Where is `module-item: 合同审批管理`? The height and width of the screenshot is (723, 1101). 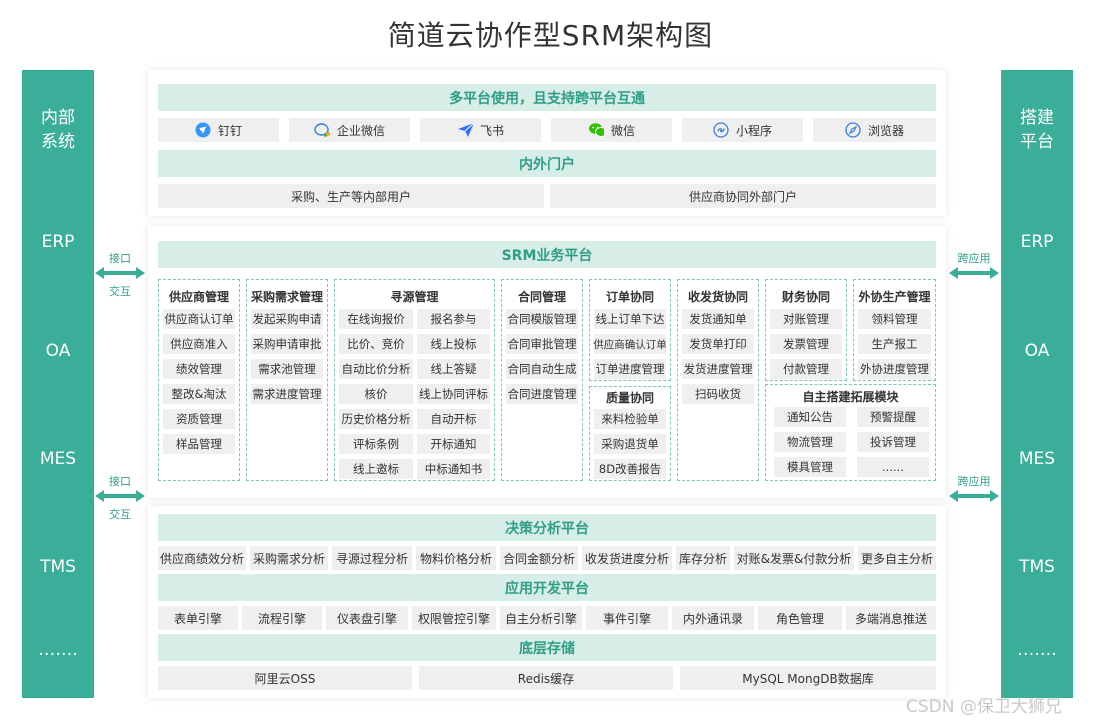 module-item: 合同审批管理 is located at coordinates (542, 344).